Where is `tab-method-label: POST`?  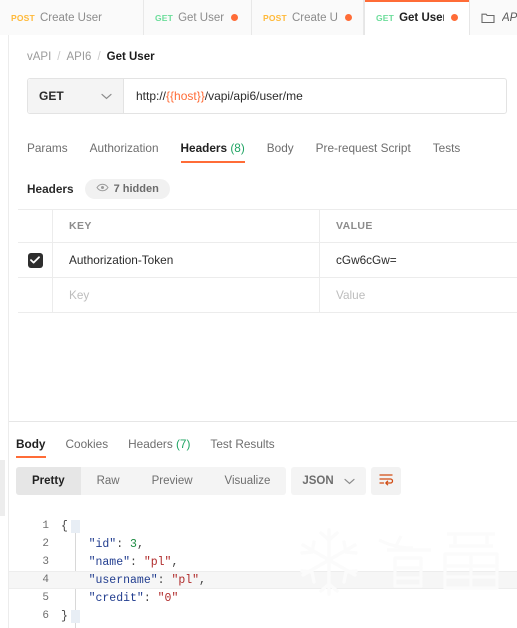 tab-method-label: POST is located at coordinates (275, 17).